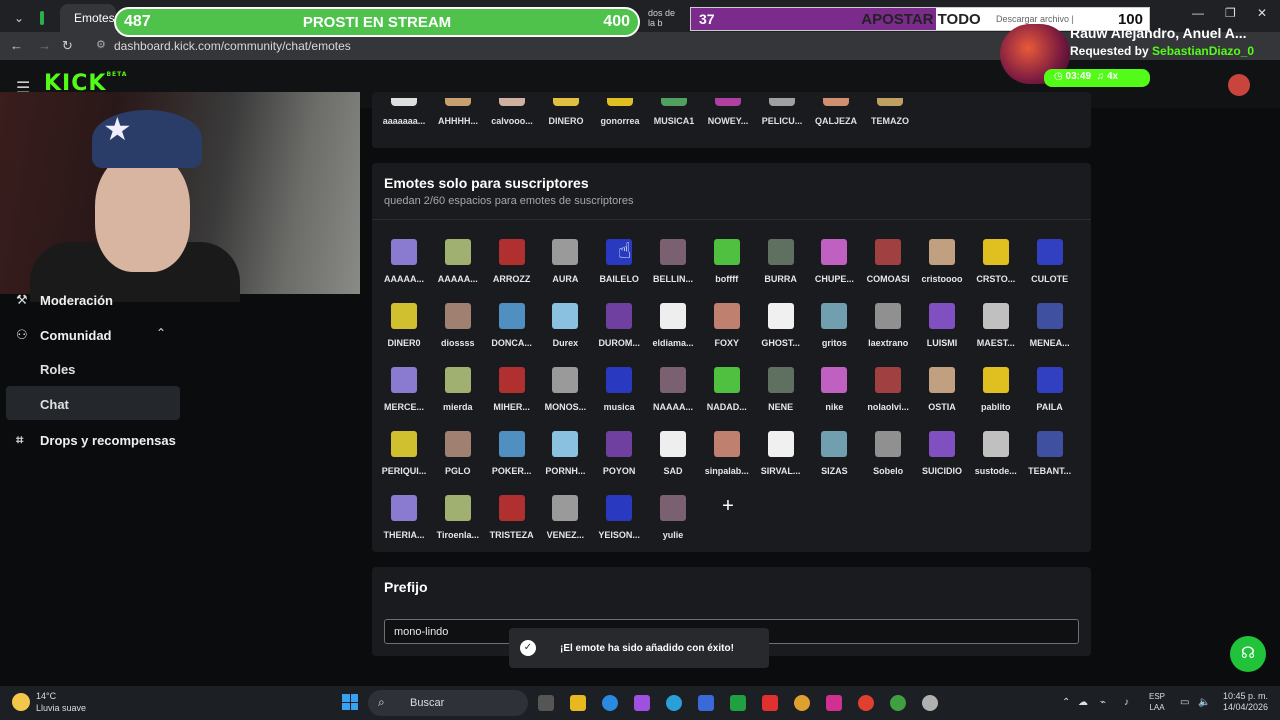 Image resolution: width=1280 pixels, height=720 pixels. I want to click on microphone-icon: ♪, so click(1126, 702).